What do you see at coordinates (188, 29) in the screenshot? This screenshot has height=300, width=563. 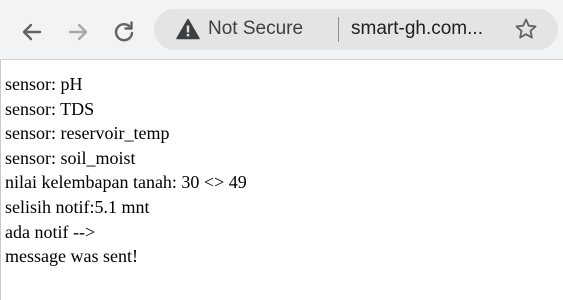 I see `warning-triangle-icon` at bounding box center [188, 29].